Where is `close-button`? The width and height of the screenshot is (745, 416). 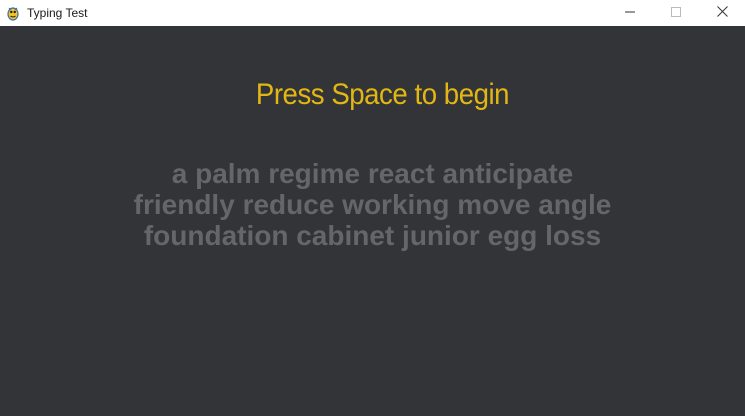
close-button is located at coordinates (722, 13).